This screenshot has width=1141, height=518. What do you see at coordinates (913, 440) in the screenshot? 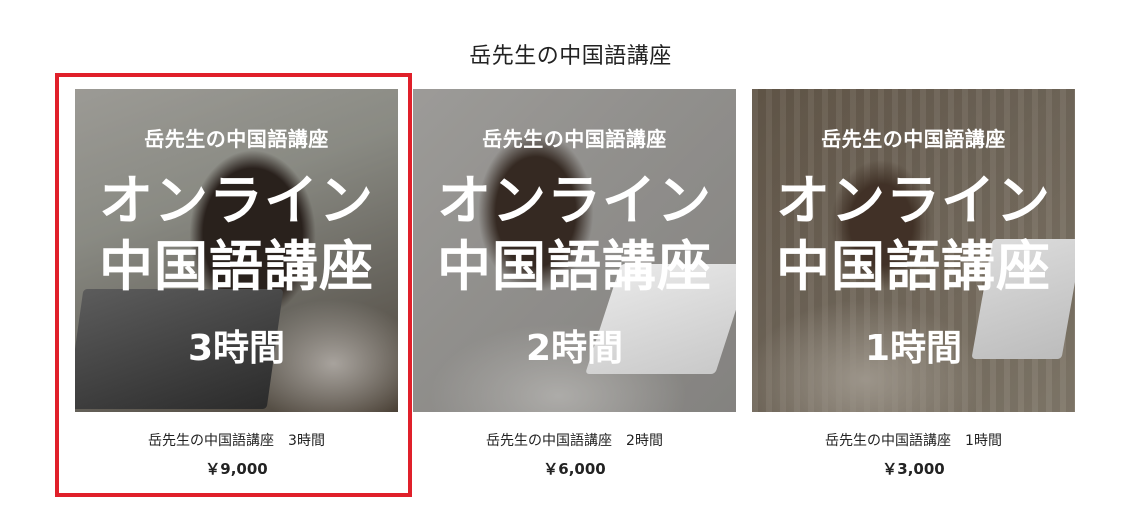
I see `product-name-link: 岳先生の中国語講座 1時間` at bounding box center [913, 440].